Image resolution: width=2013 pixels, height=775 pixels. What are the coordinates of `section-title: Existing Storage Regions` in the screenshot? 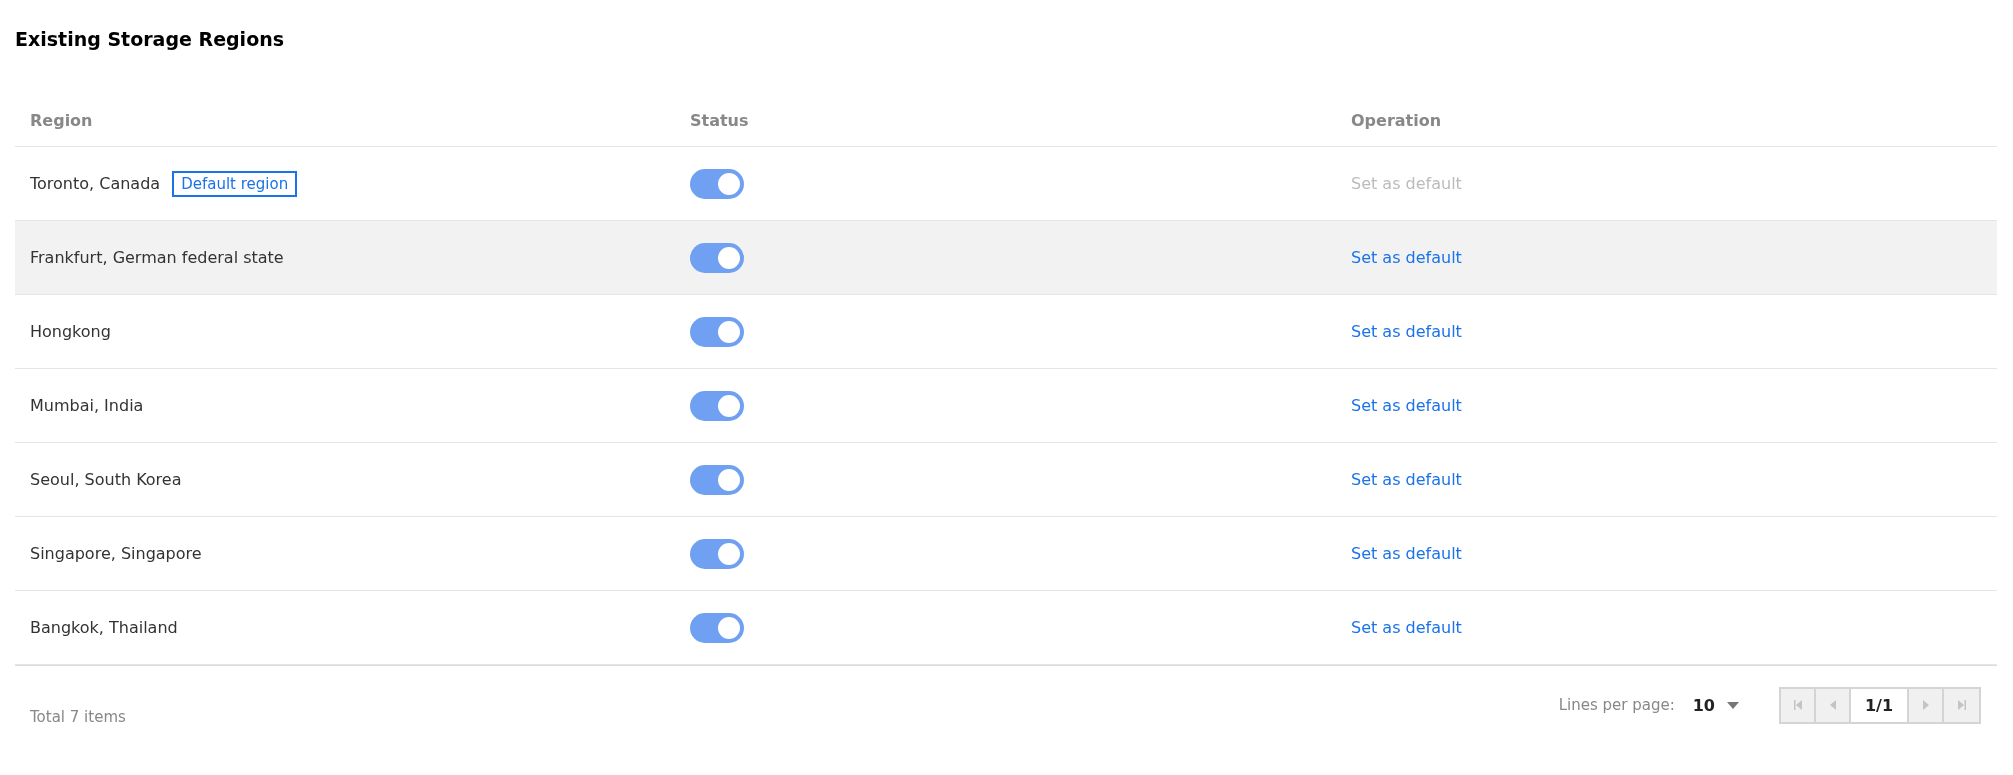 It's located at (150, 39).